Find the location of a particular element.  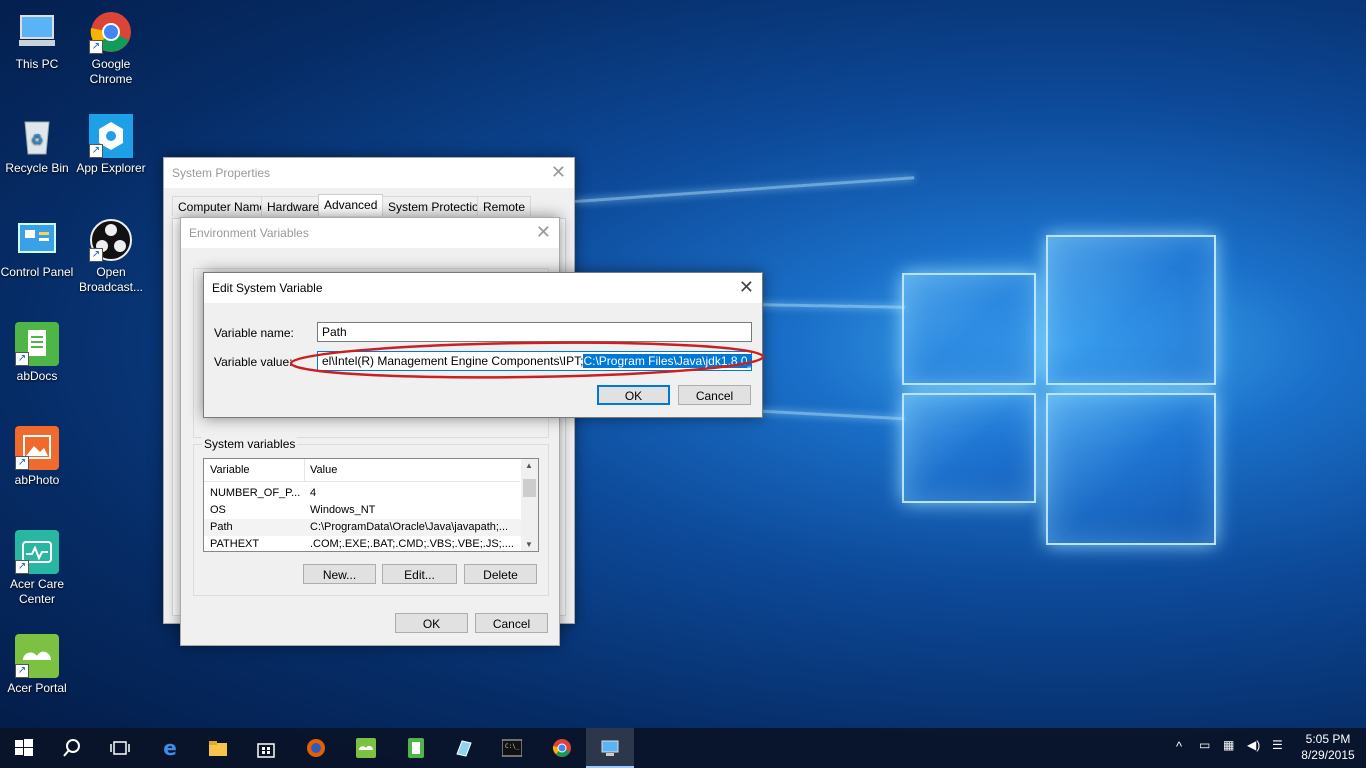

tab-hardware: Hardware is located at coordinates (293, 206).